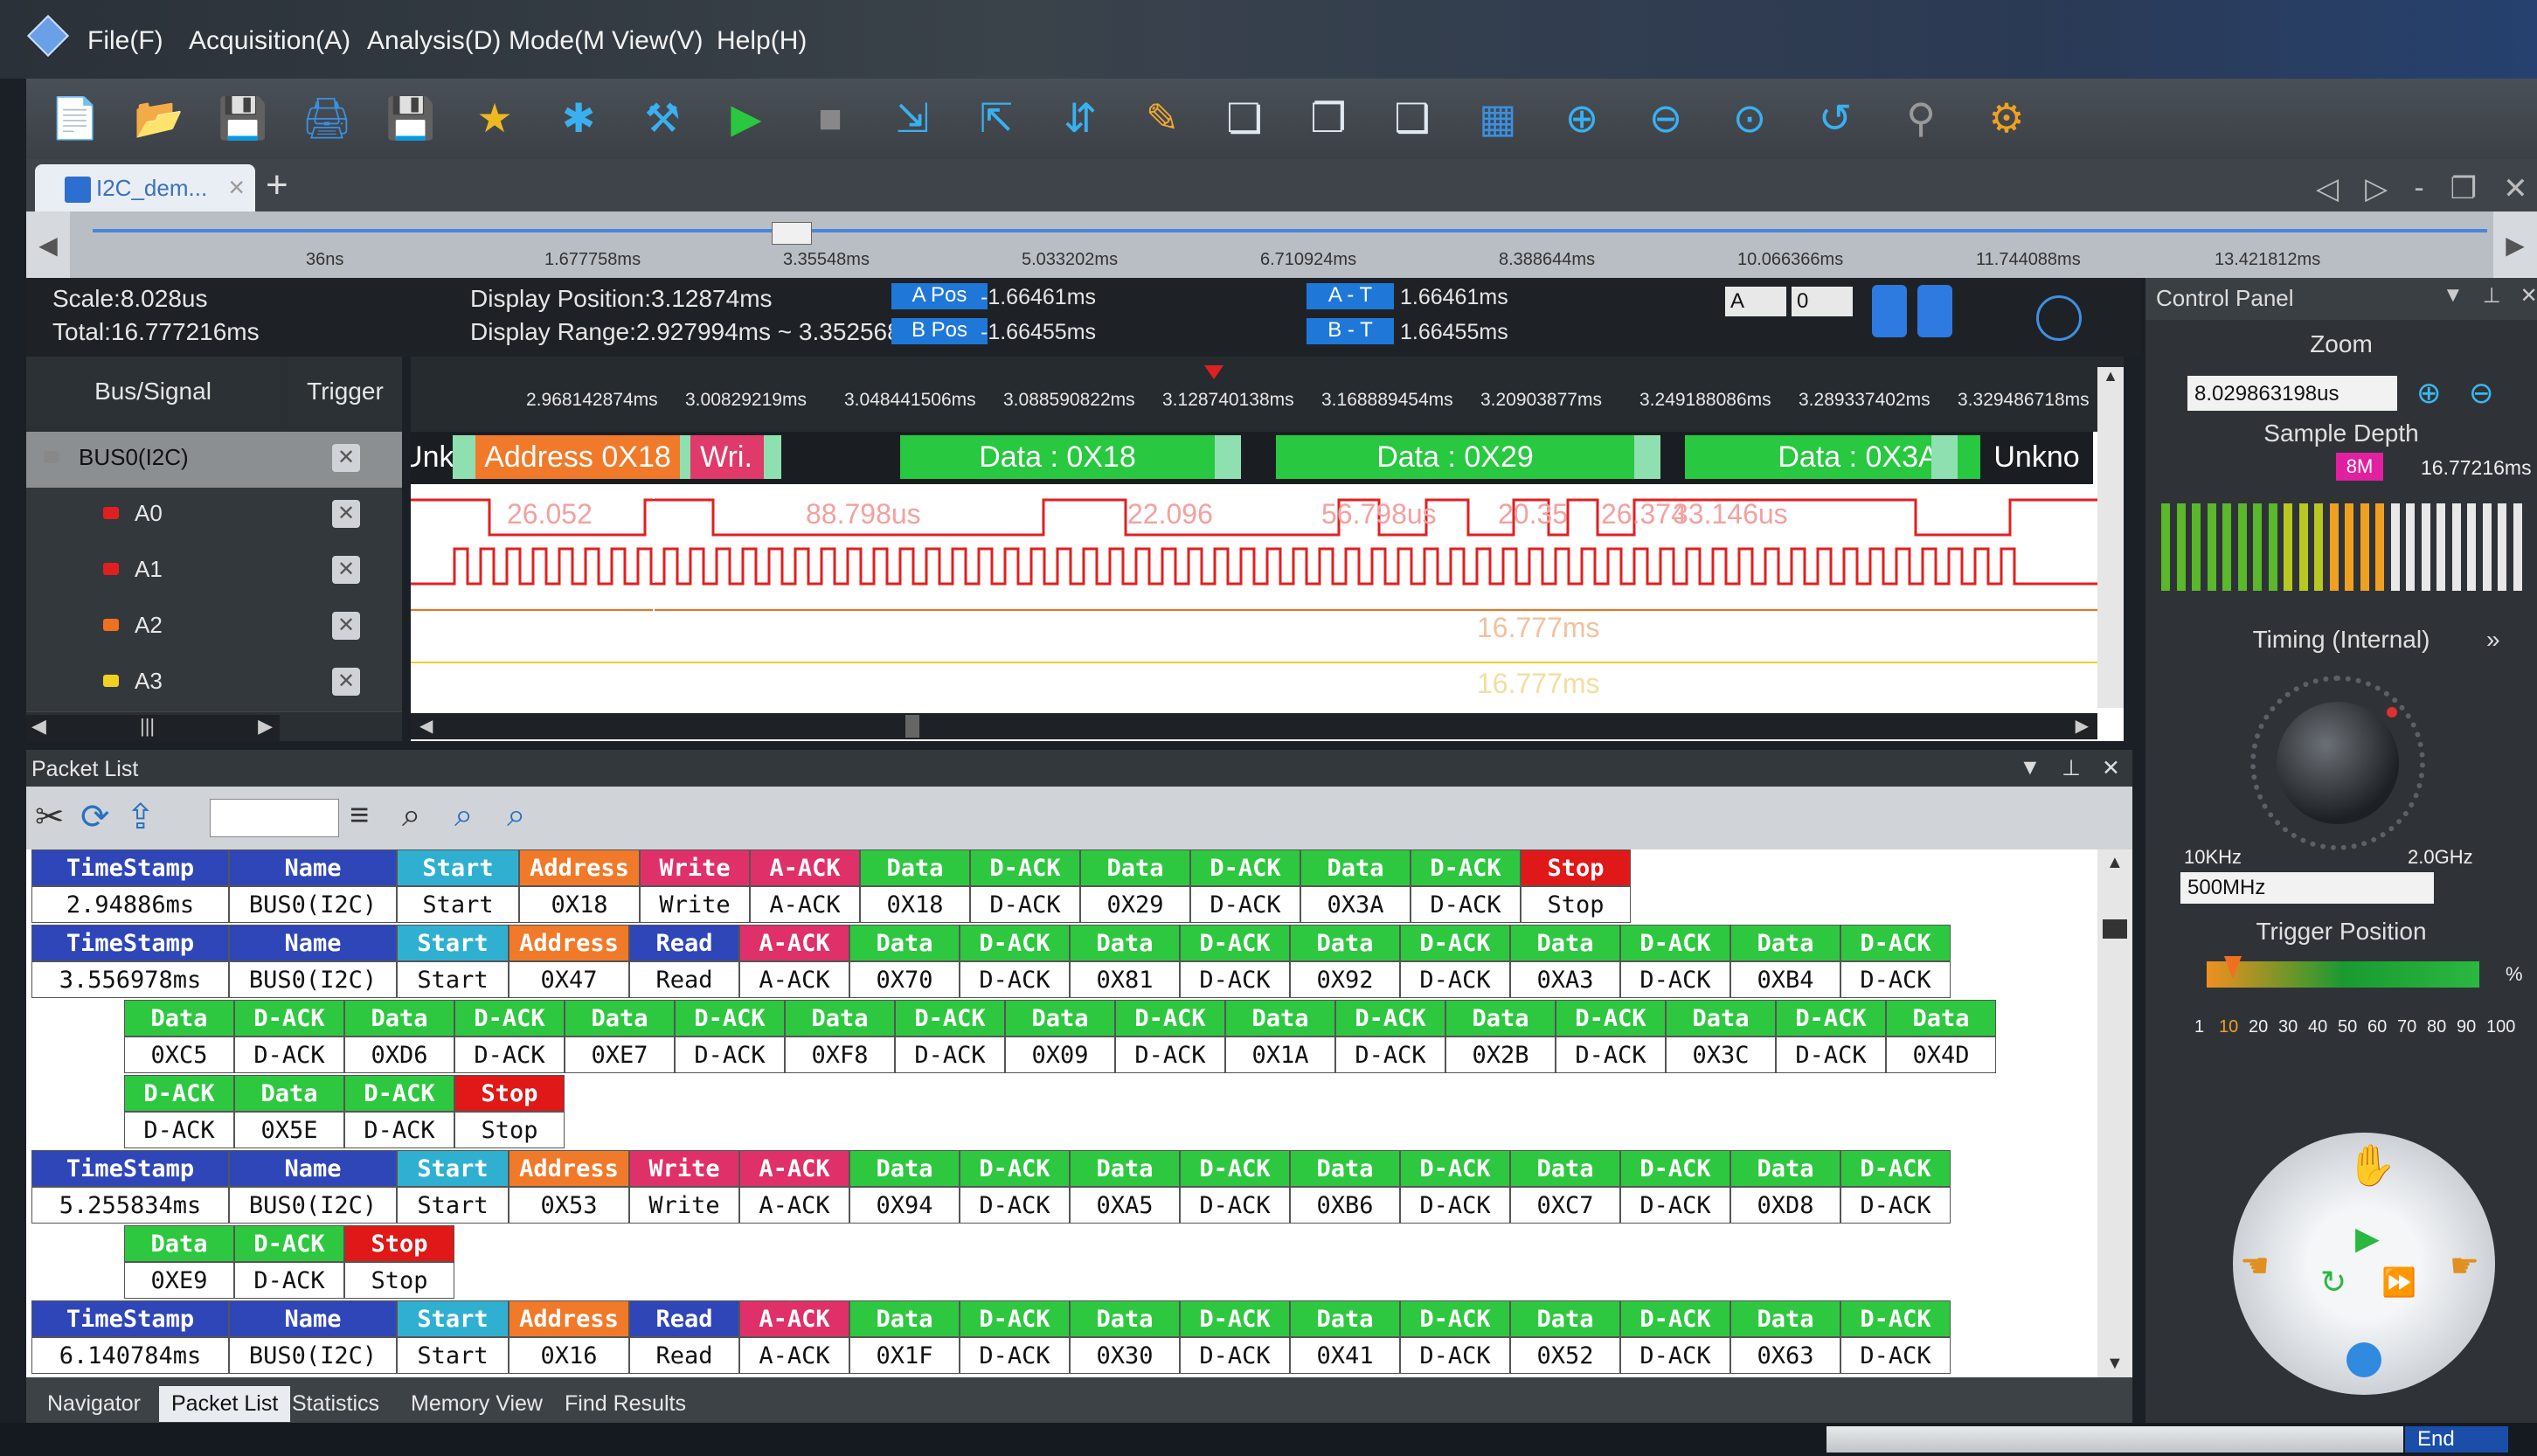  I want to click on clipboard-icon: ❑, so click(1413, 118).